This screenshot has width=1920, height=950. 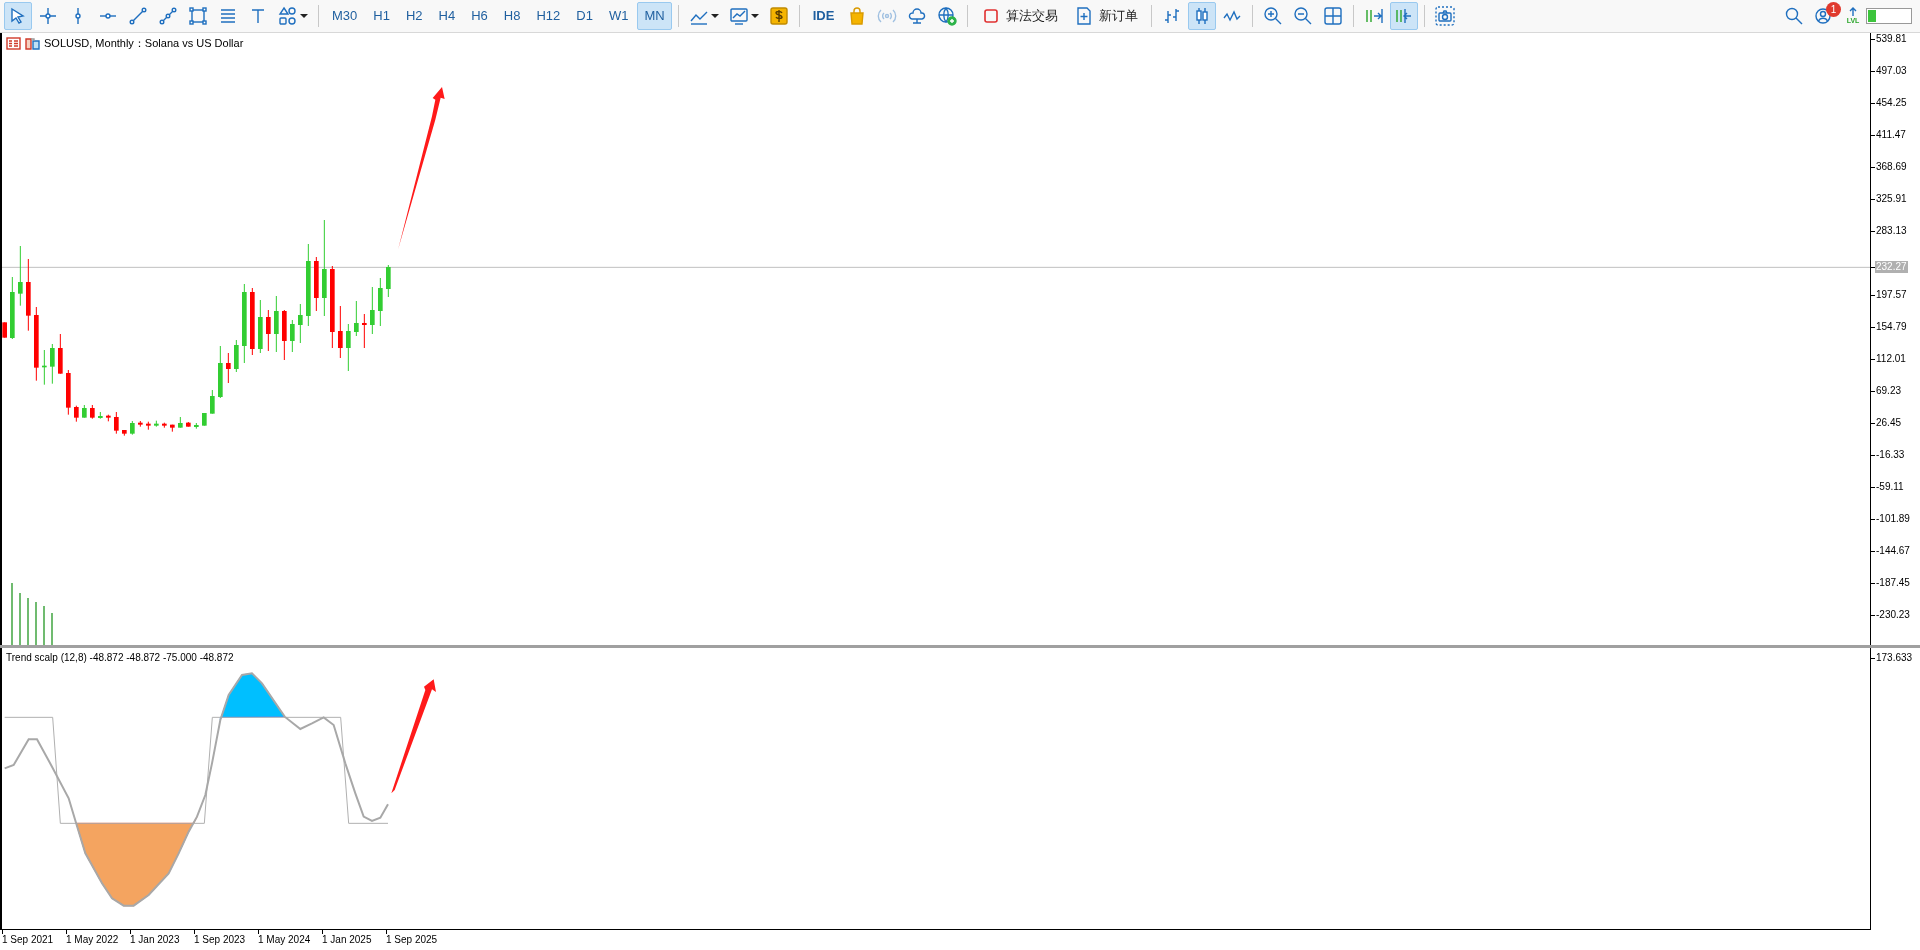 I want to click on price-label: -144.67, so click(x=1893, y=551).